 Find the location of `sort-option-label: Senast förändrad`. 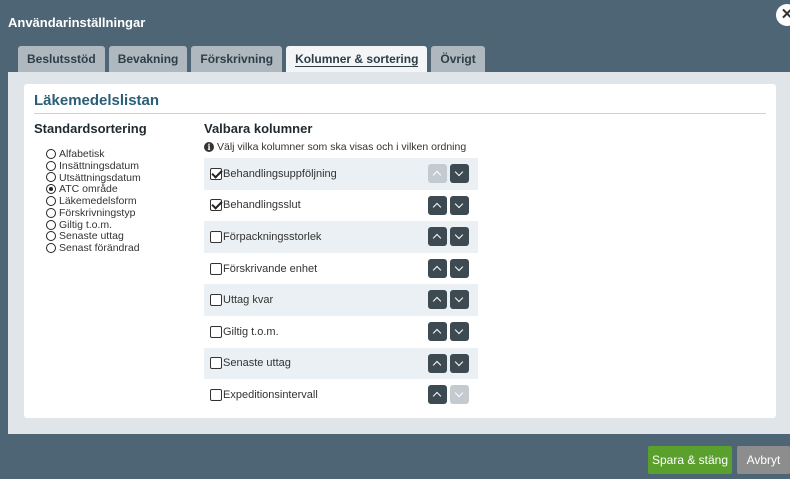

sort-option-label: Senast förändrad is located at coordinates (99, 248).